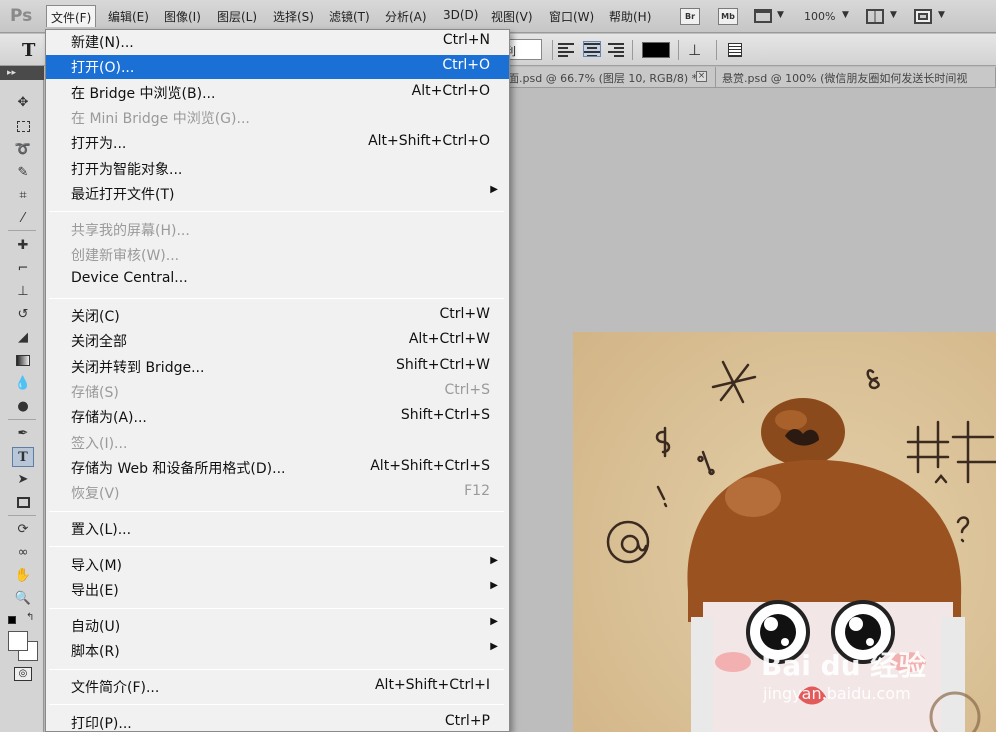  What do you see at coordinates (23, 338) in the screenshot?
I see `eraser-tool-icon: ◢` at bounding box center [23, 338].